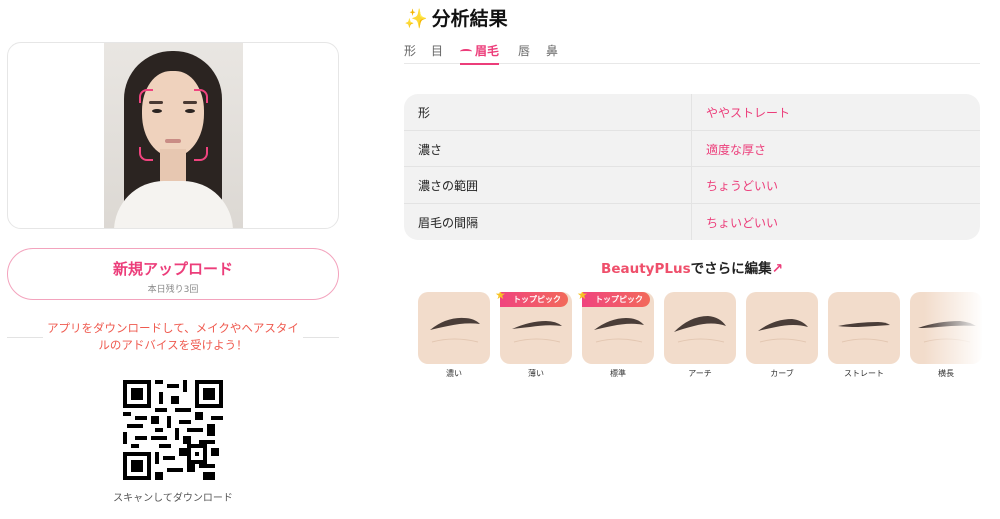 Image resolution: width=1000 pixels, height=519 pixels. What do you see at coordinates (173, 345) in the screenshot?
I see `promo-text-line-2: ルのアドバイスを受けよう！` at bounding box center [173, 345].